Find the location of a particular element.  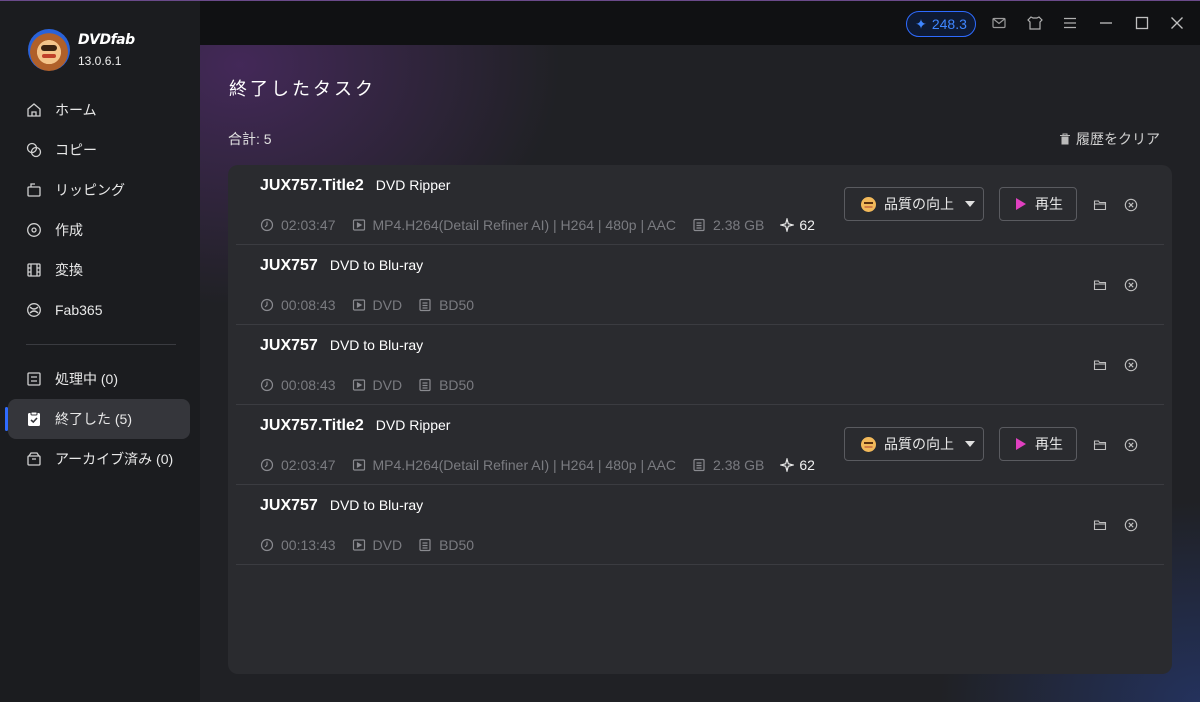

credits-value: 248.3 is located at coordinates (949, 24).